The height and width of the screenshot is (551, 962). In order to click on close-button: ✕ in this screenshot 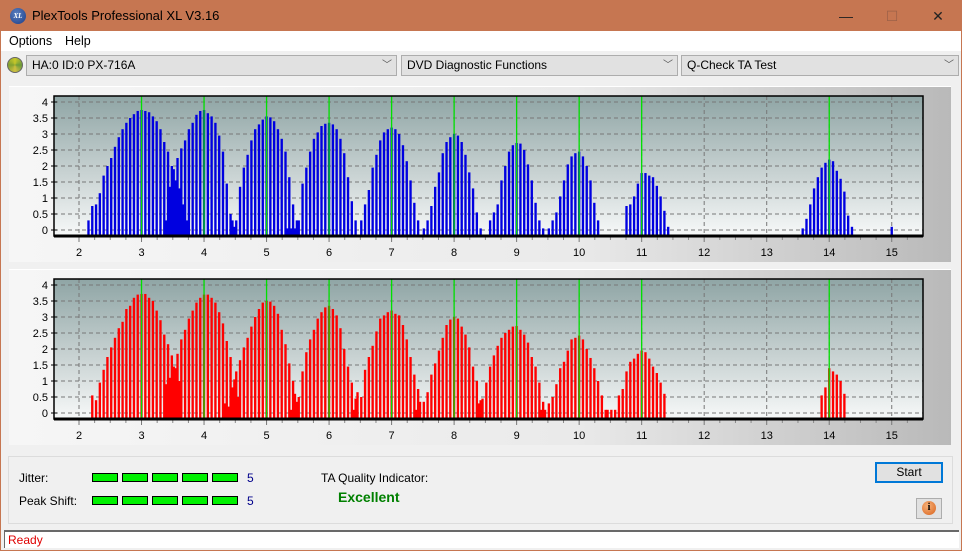, I will do `click(938, 16)`.